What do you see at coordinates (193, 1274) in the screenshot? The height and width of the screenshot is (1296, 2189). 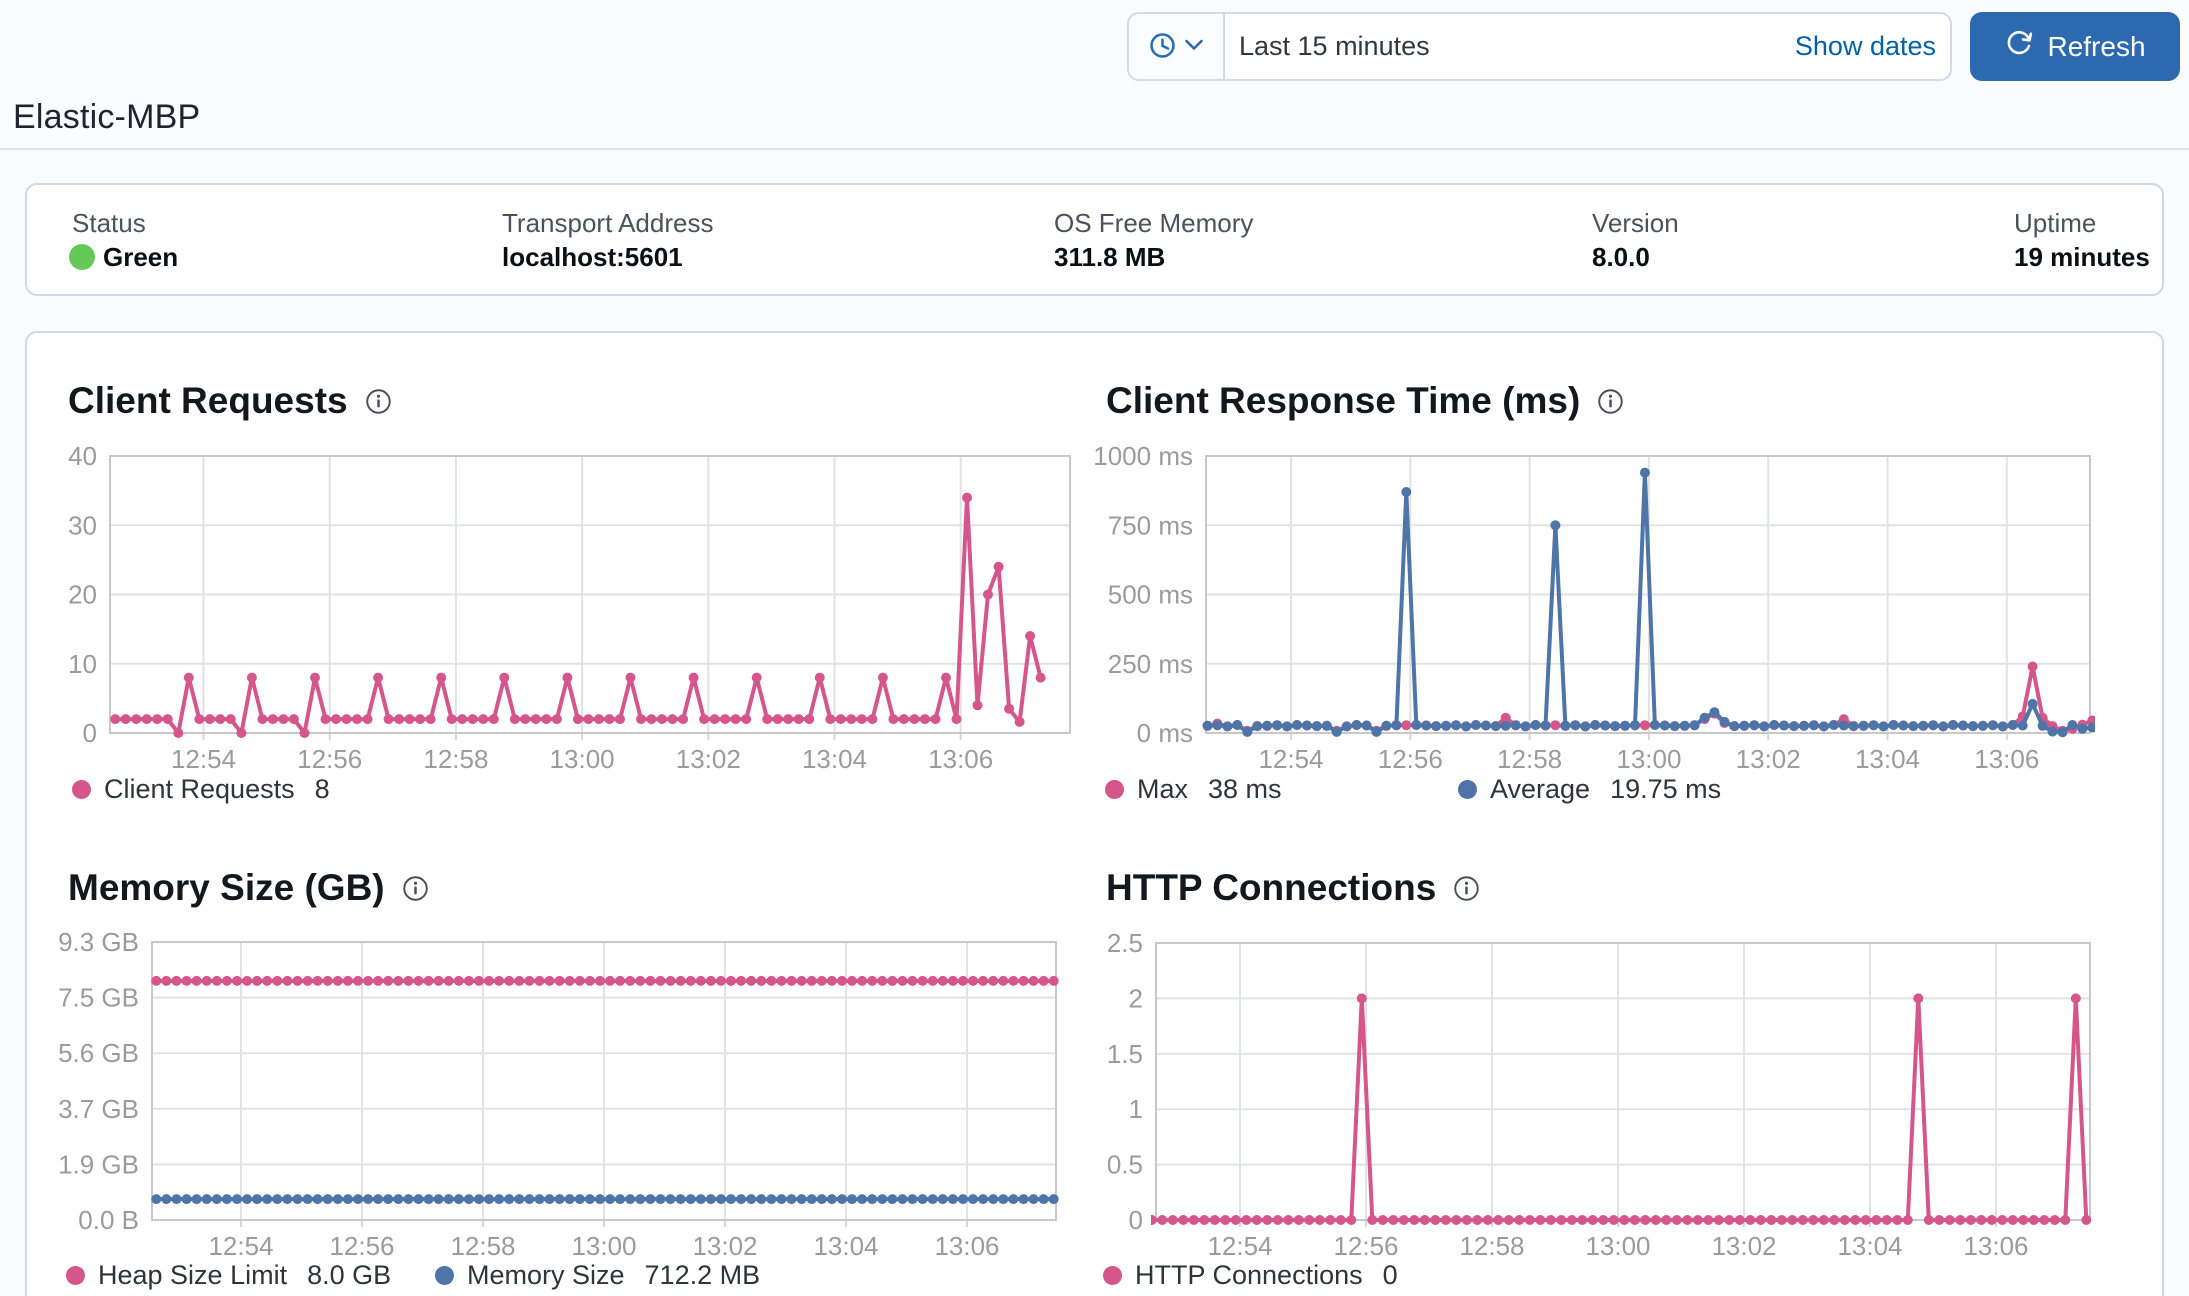 I see `legend-series-label: Heap Size Limit` at bounding box center [193, 1274].